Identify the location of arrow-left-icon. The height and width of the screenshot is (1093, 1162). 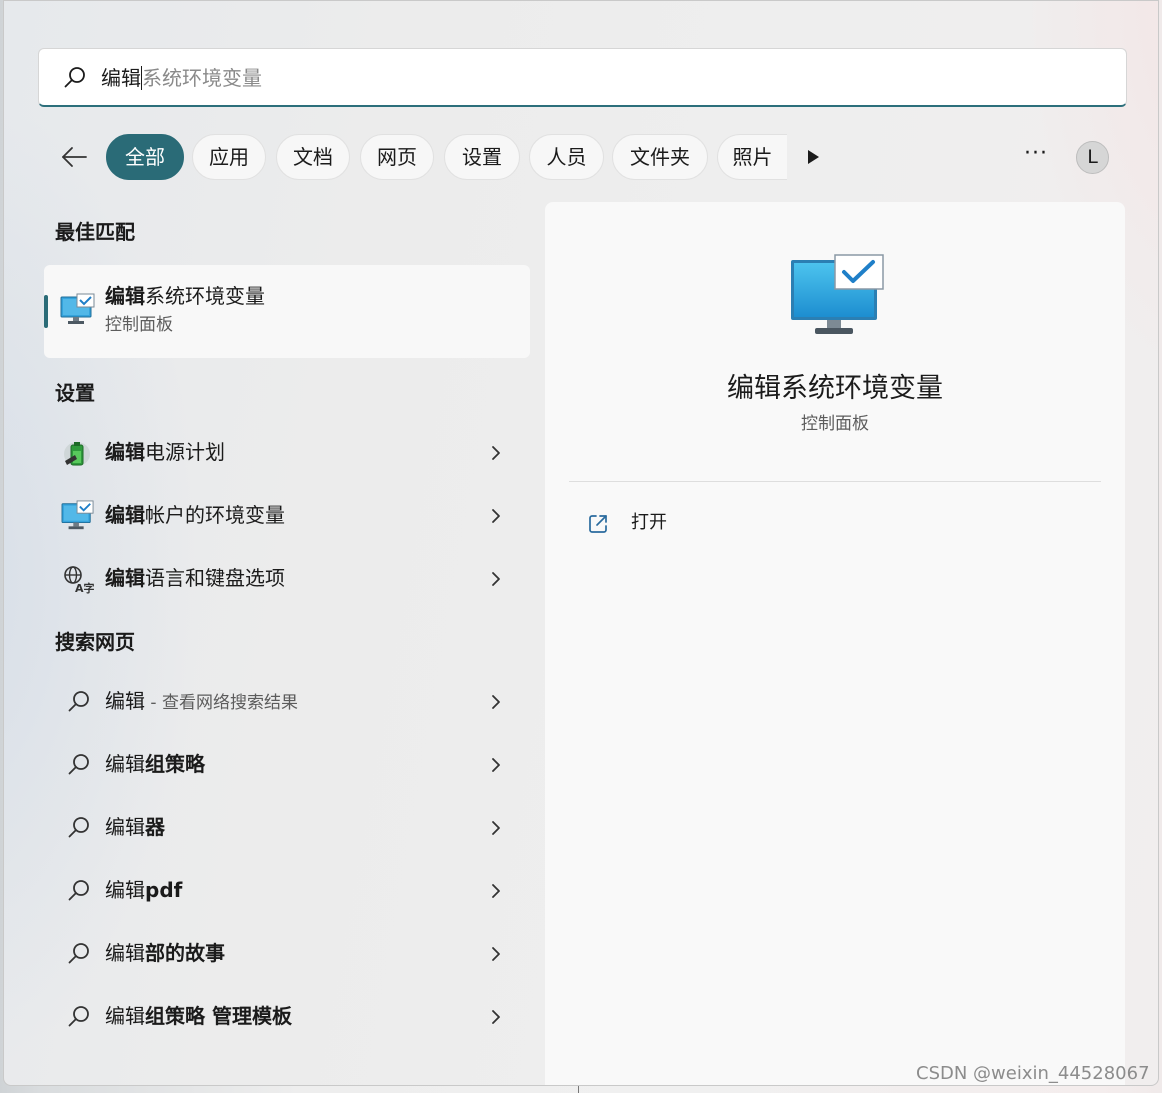
(74, 157).